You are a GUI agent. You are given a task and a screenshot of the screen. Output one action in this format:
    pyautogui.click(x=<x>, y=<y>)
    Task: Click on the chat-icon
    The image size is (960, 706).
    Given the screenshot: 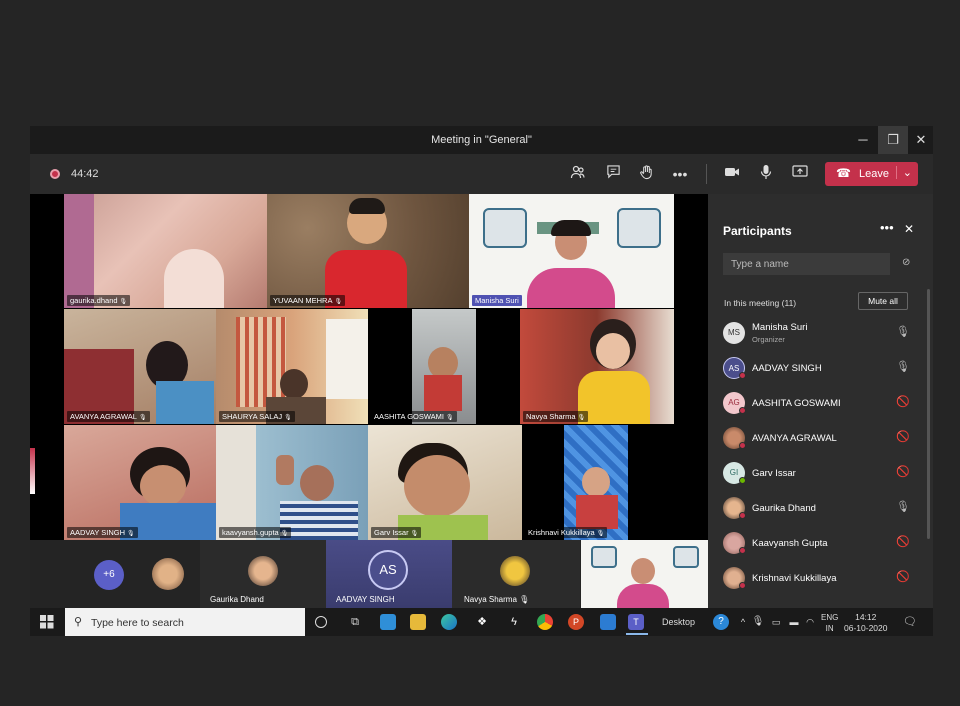 What is the action you would take?
    pyautogui.click(x=613, y=172)
    